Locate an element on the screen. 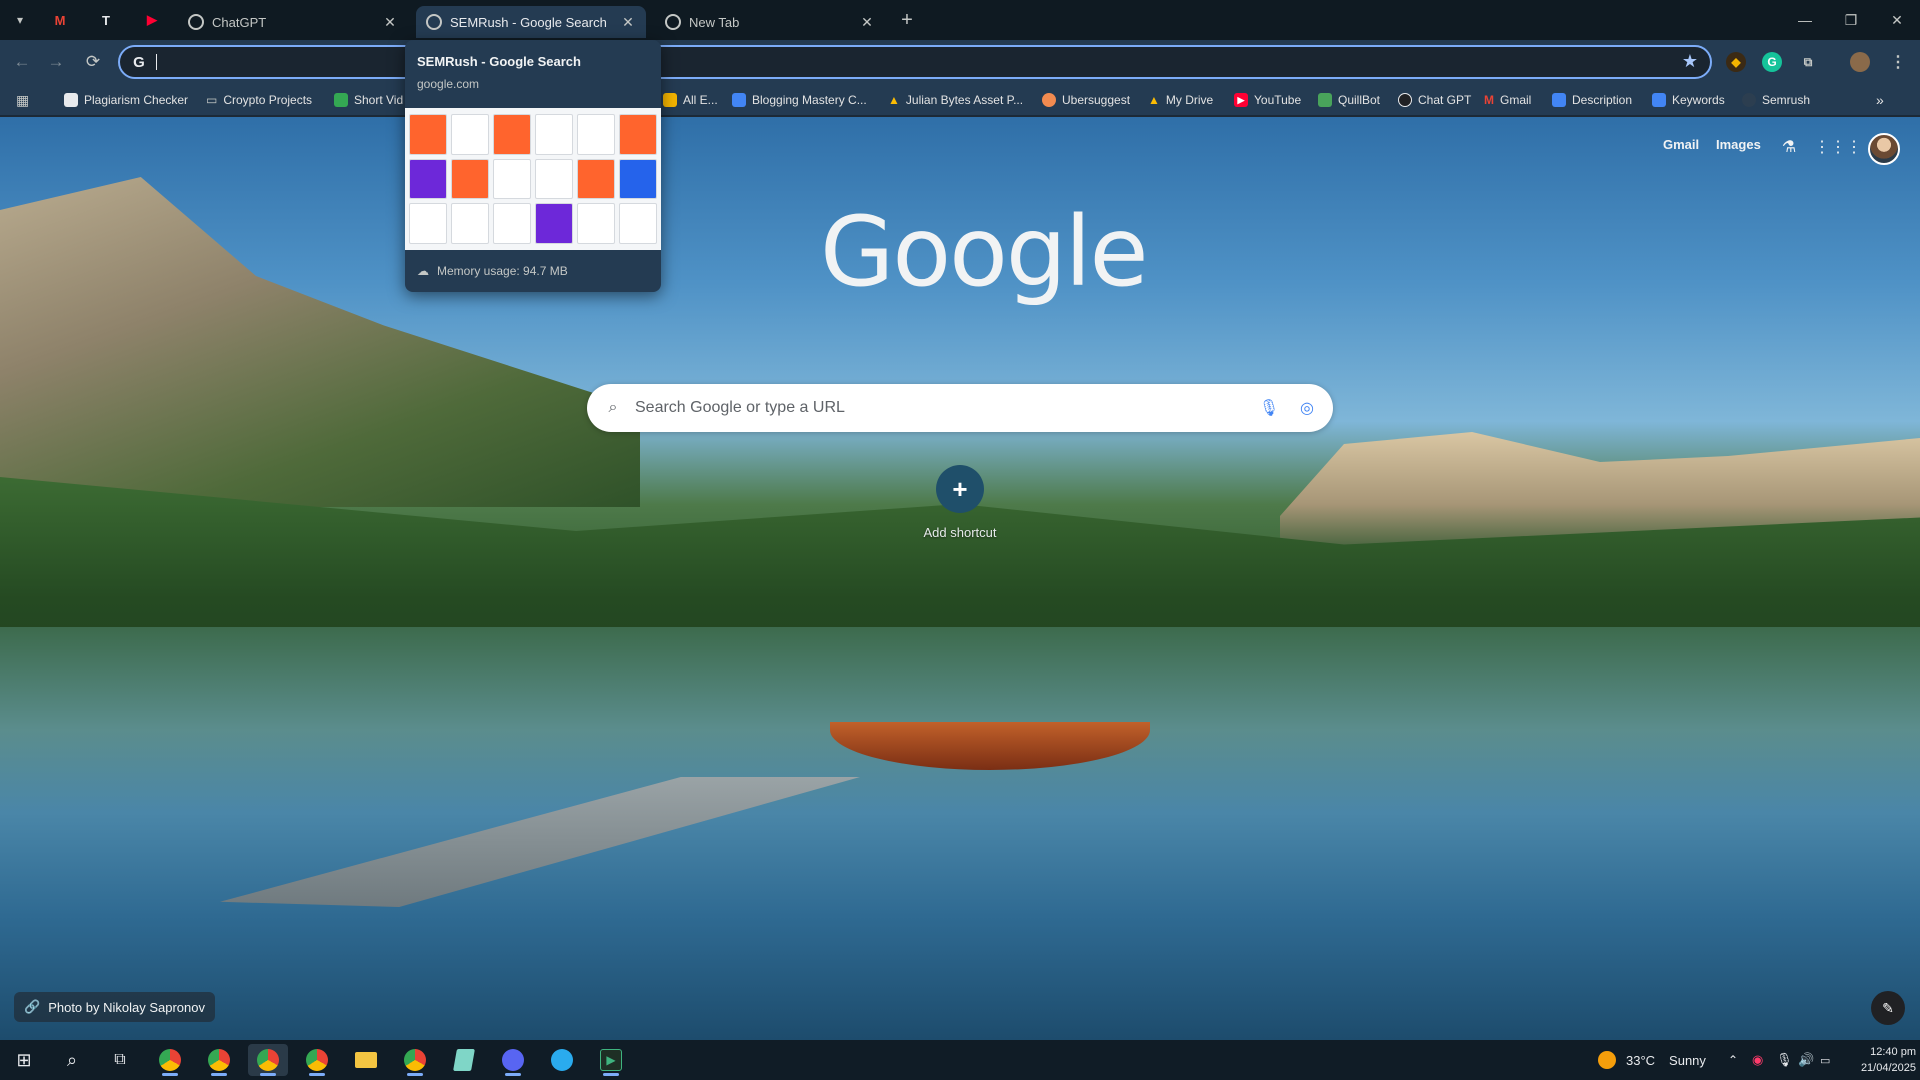  taskbar-notes-app is located at coordinates (464, 1060).